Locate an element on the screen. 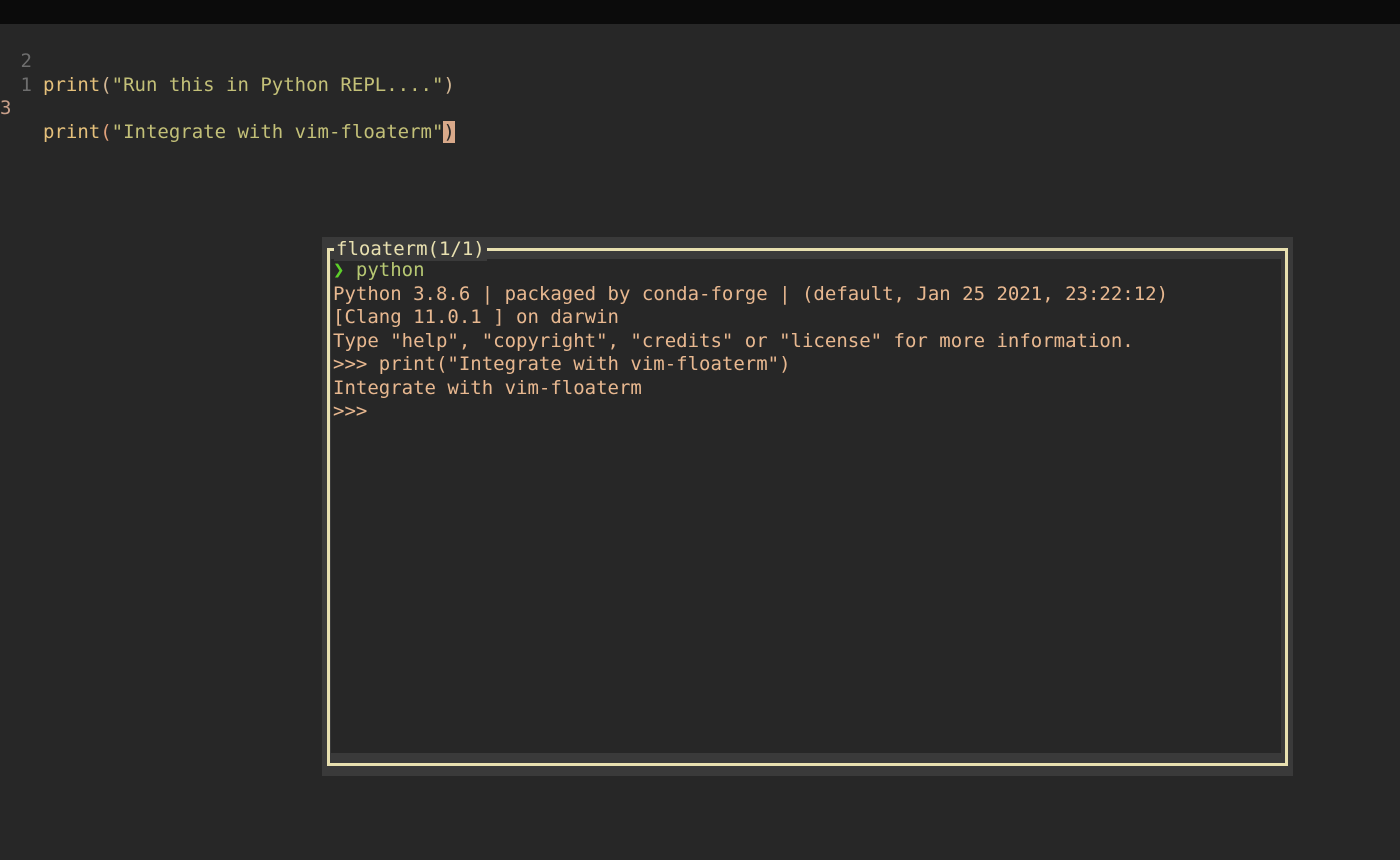 This screenshot has height=860, width=1400. line-number-current: 3 is located at coordinates (6, 108).